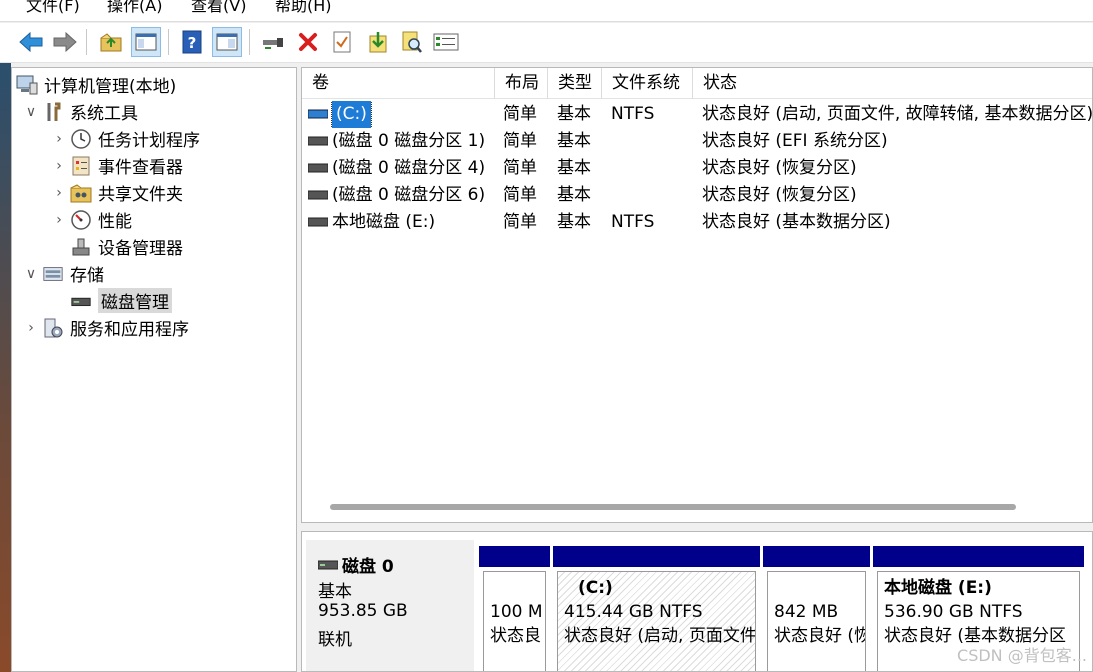  What do you see at coordinates (303, 8) in the screenshot?
I see `menu-help: 帮助(H)` at bounding box center [303, 8].